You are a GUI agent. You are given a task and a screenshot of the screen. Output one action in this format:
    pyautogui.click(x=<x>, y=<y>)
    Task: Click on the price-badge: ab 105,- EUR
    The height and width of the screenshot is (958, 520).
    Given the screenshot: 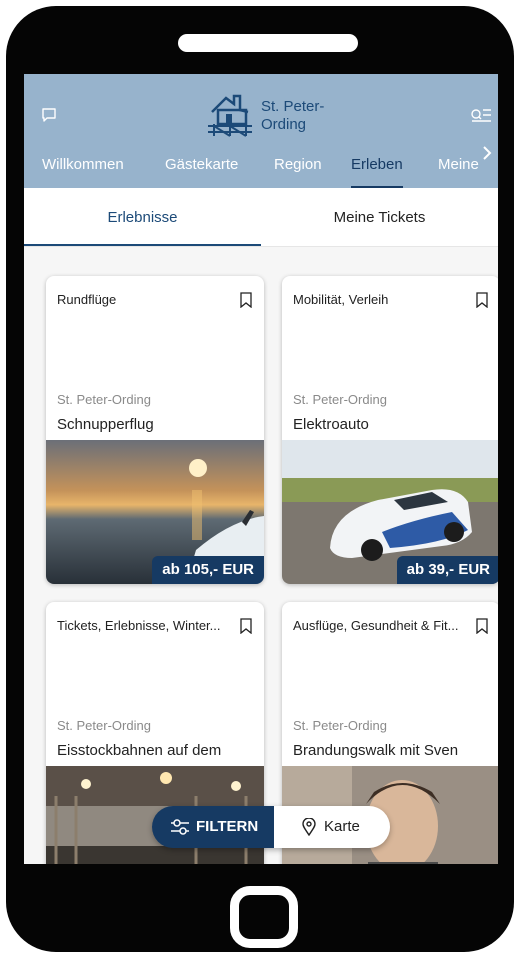 What is the action you would take?
    pyautogui.click(x=208, y=570)
    